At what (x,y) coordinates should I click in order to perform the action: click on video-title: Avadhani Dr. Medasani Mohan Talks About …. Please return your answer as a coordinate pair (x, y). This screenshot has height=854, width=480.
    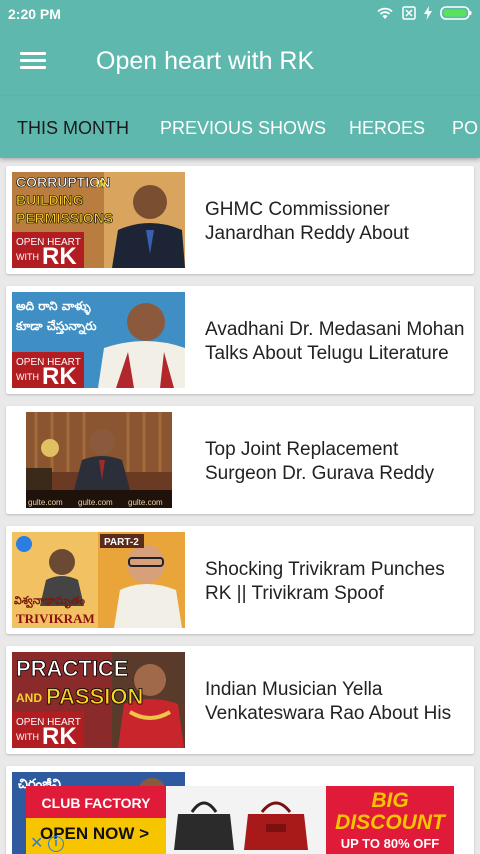
    Looking at the image, I should click on (340, 342).